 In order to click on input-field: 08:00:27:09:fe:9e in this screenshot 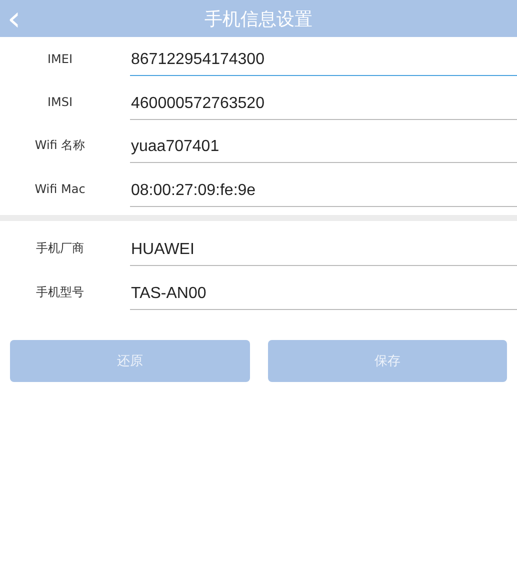, I will do `click(323, 191)`.